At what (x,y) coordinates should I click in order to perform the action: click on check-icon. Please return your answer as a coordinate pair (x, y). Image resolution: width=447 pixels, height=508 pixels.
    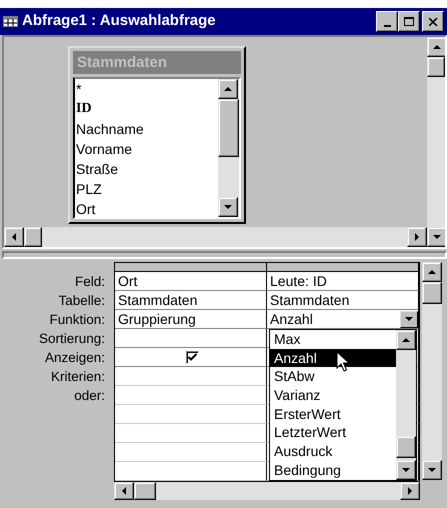
    Looking at the image, I should click on (192, 357).